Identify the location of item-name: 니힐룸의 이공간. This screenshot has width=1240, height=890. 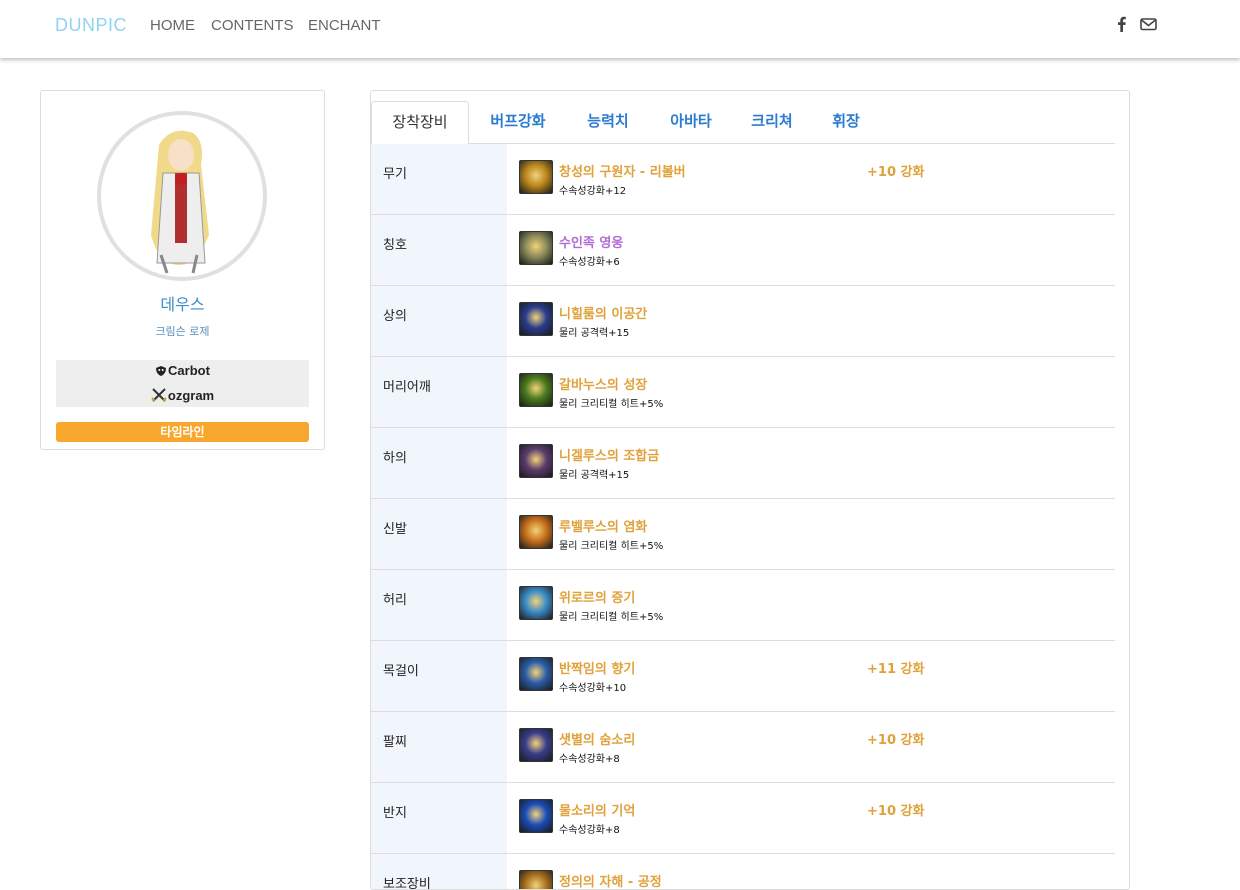
(603, 312).